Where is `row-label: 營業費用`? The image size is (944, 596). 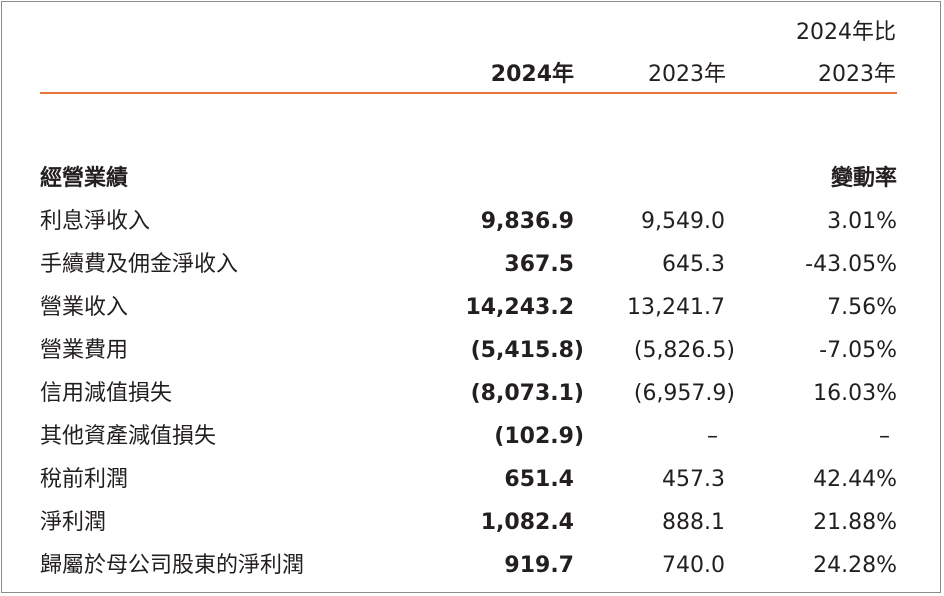
row-label: 營業費用 is located at coordinates (84, 350).